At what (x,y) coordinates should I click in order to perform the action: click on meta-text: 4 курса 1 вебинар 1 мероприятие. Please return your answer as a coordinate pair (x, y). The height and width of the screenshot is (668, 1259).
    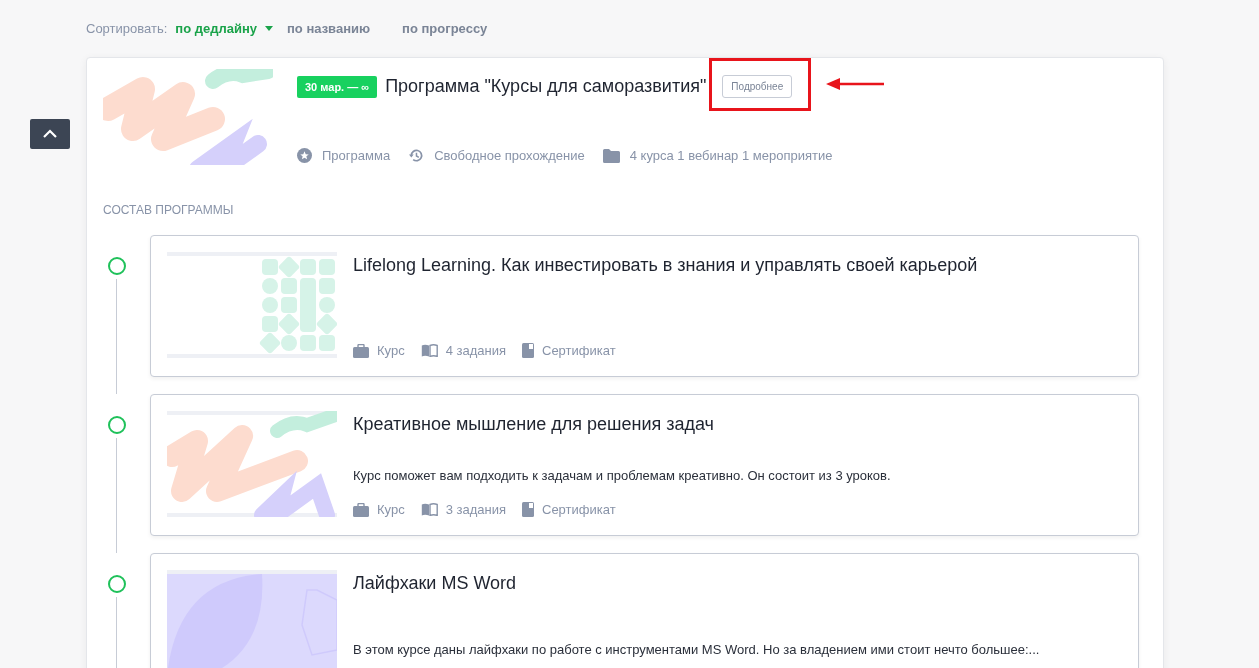
    Looking at the image, I should click on (731, 155).